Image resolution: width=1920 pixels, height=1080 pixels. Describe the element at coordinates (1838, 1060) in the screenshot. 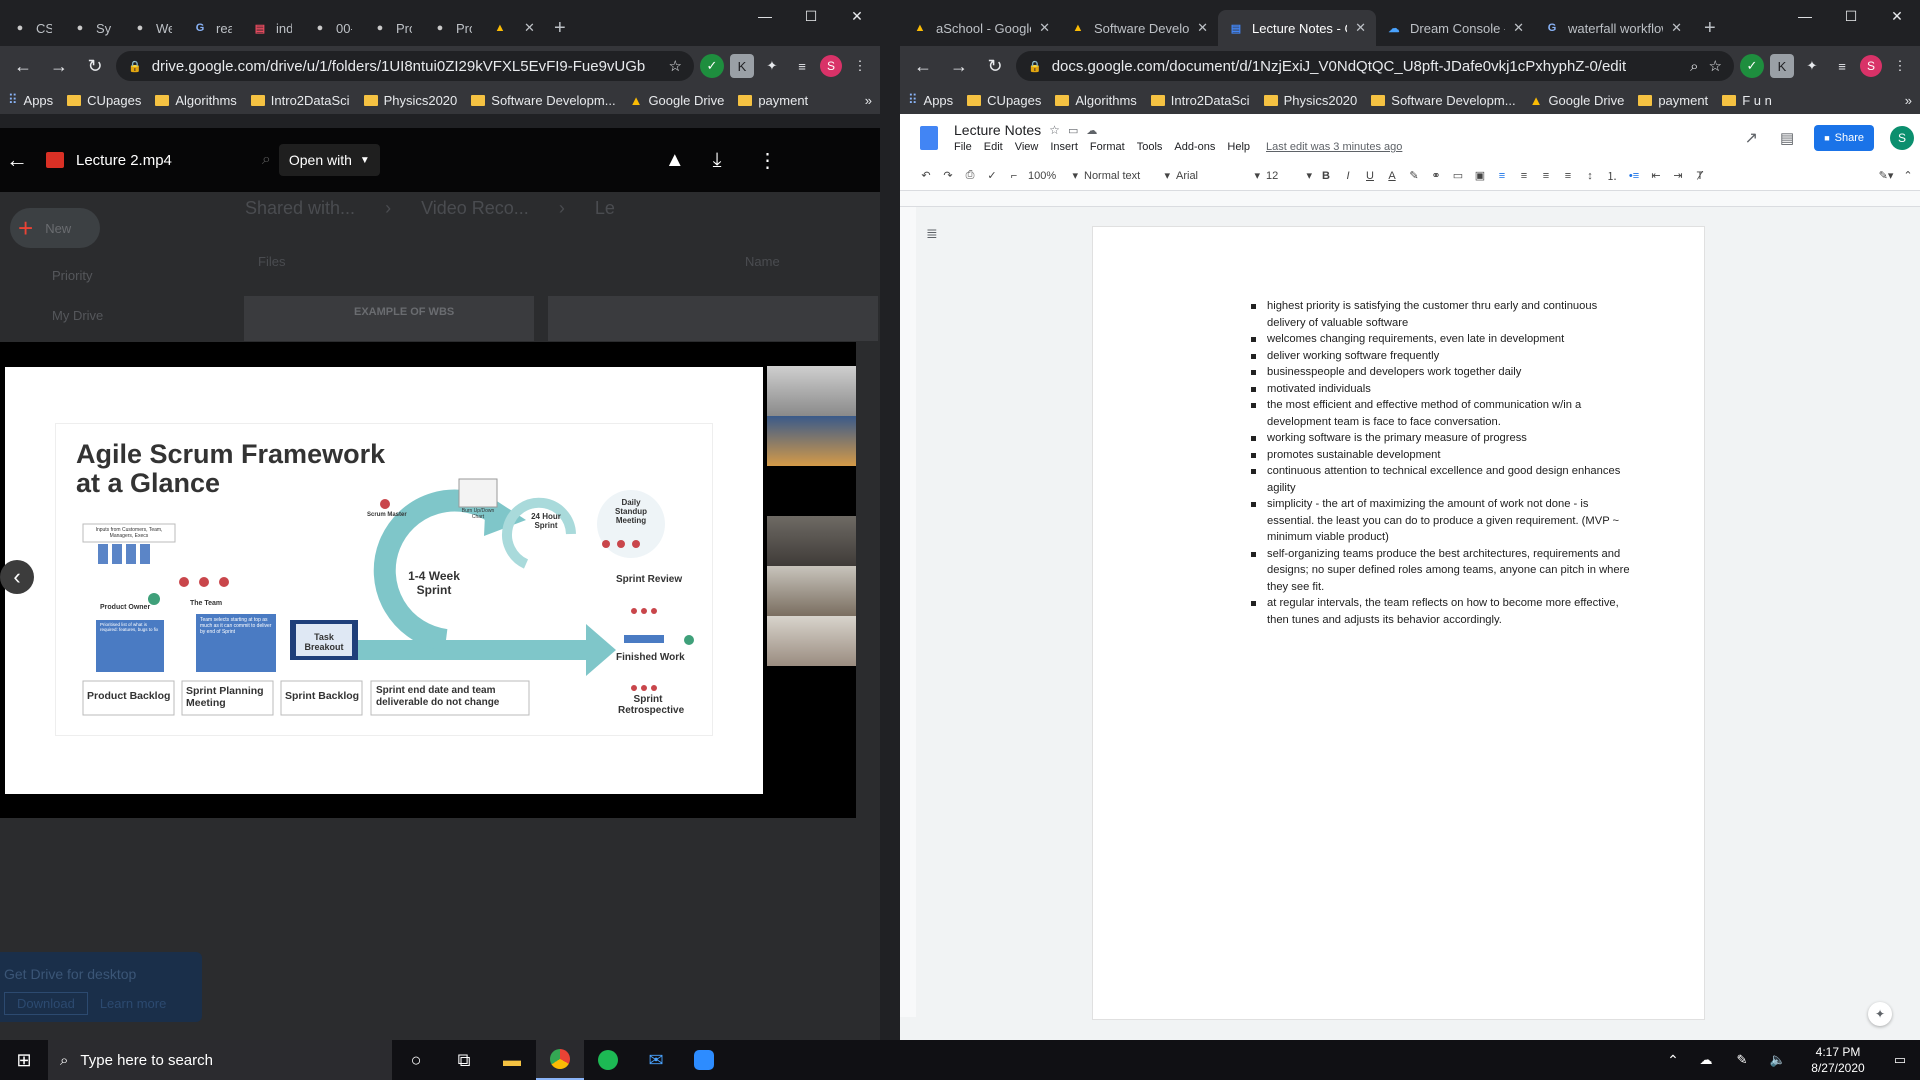

I see `clock: 4:17 PM 8/27/2020` at that location.